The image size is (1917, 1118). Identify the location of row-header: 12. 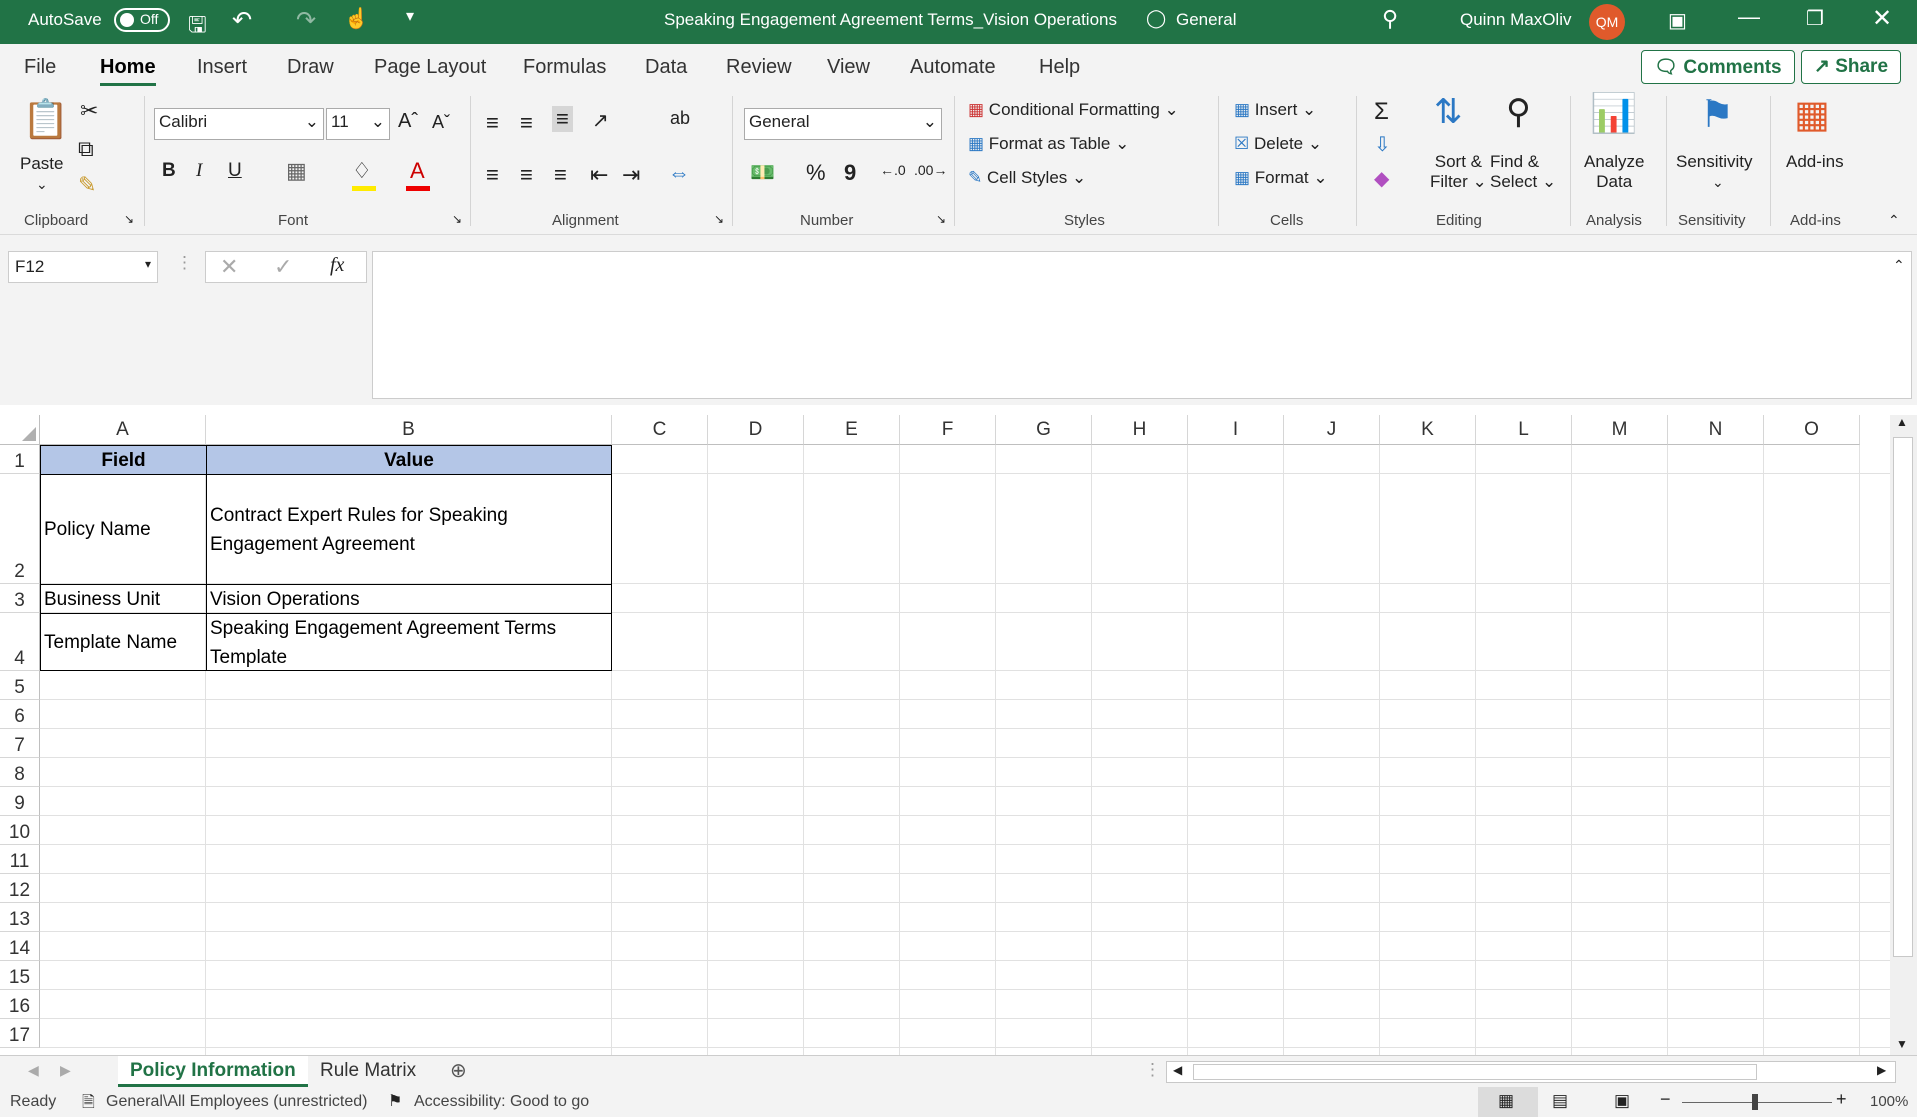
(20, 888).